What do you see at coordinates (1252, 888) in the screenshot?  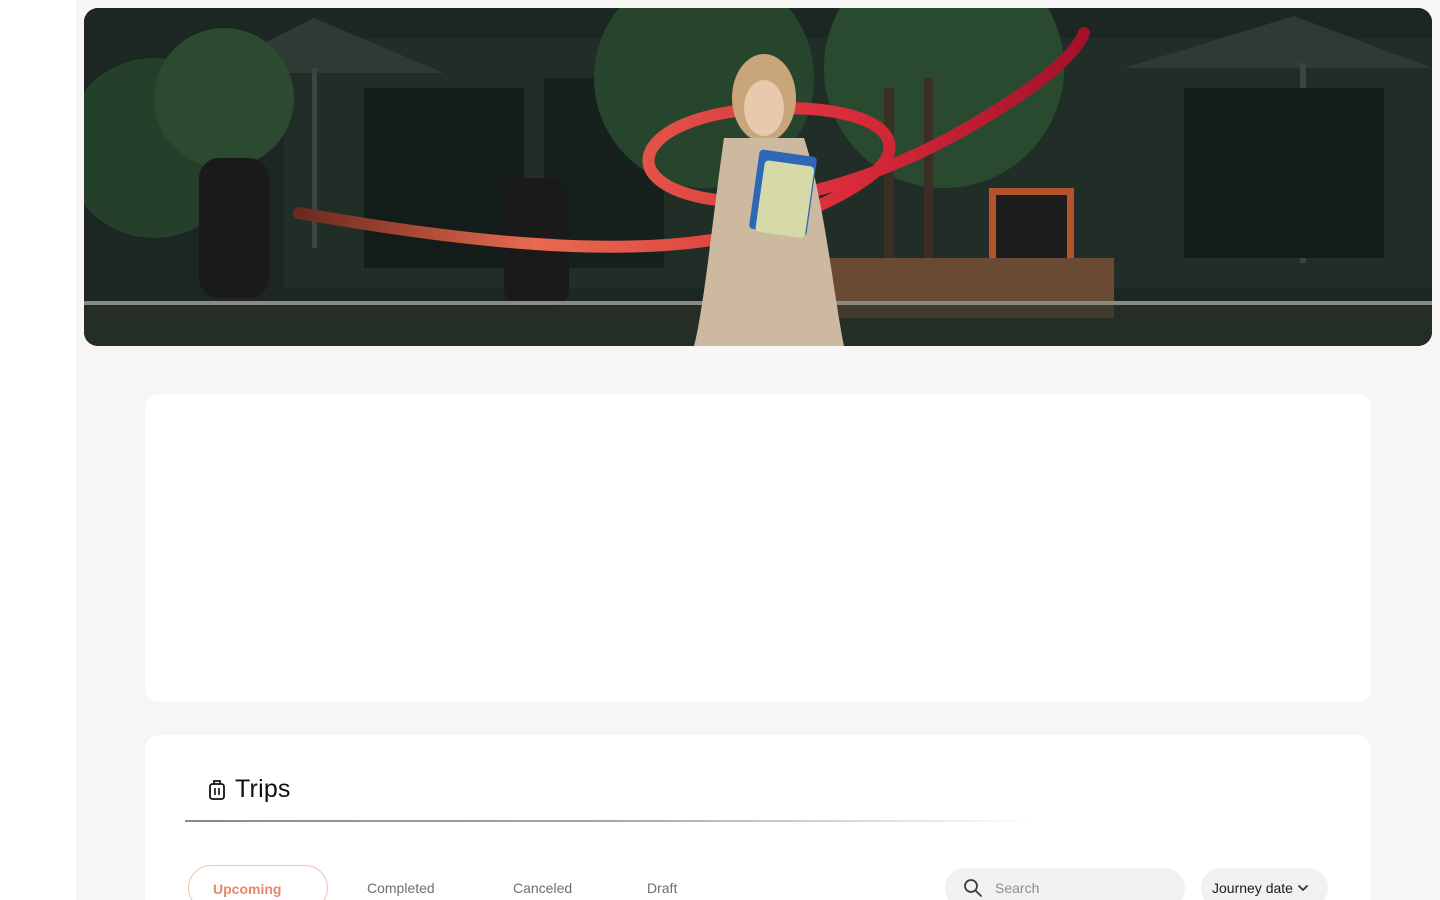 I see `sort-label: Journey date` at bounding box center [1252, 888].